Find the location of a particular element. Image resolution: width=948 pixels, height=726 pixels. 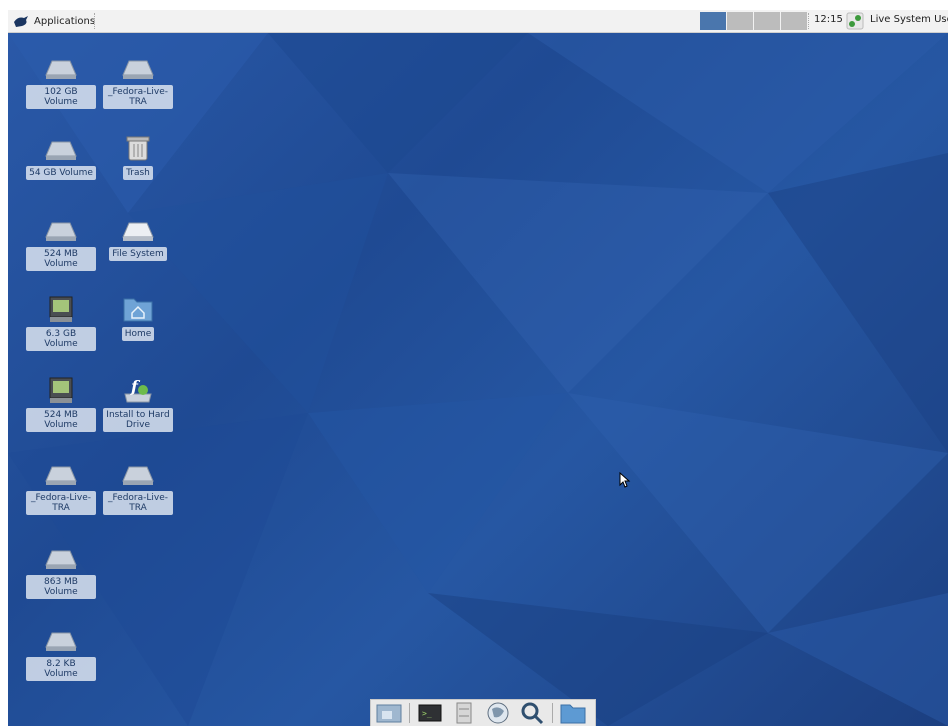

desktop-icon-8-2kb-volume: 8.2 KB Volume is located at coordinates (61, 654).